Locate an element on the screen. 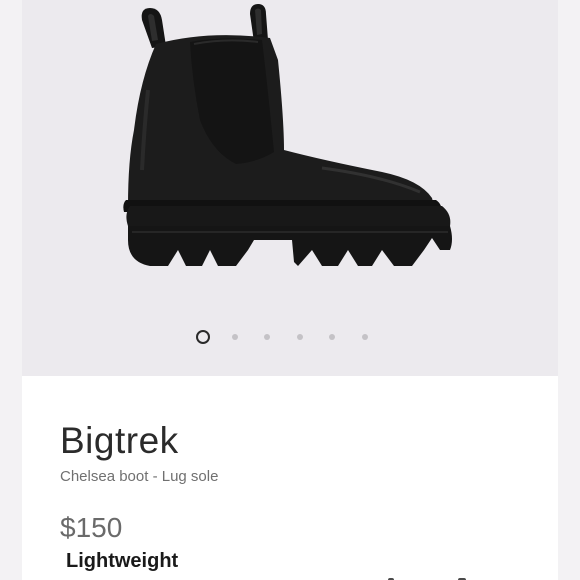  page-margin-right is located at coordinates (569, 290).